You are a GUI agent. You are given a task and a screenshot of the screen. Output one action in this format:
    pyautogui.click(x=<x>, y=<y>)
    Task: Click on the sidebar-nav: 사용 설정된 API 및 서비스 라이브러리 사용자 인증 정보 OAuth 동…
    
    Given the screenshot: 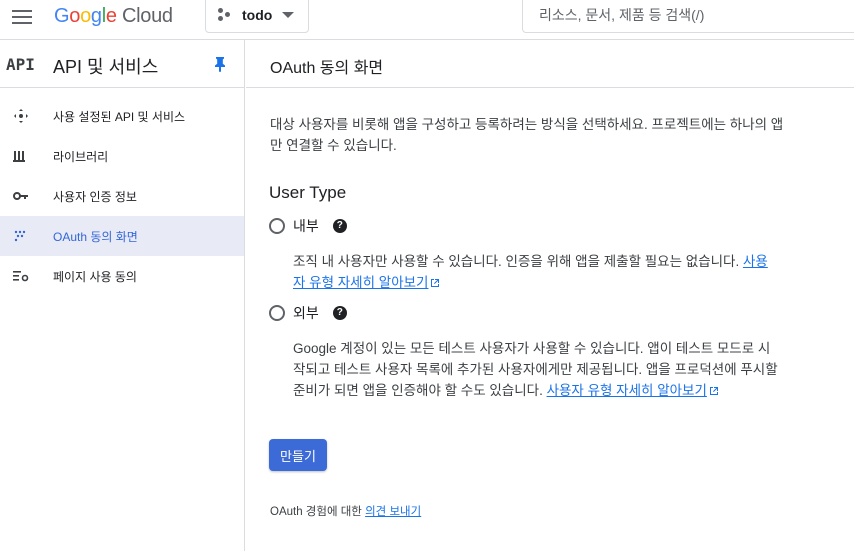 What is the action you would take?
    pyautogui.click(x=122, y=192)
    